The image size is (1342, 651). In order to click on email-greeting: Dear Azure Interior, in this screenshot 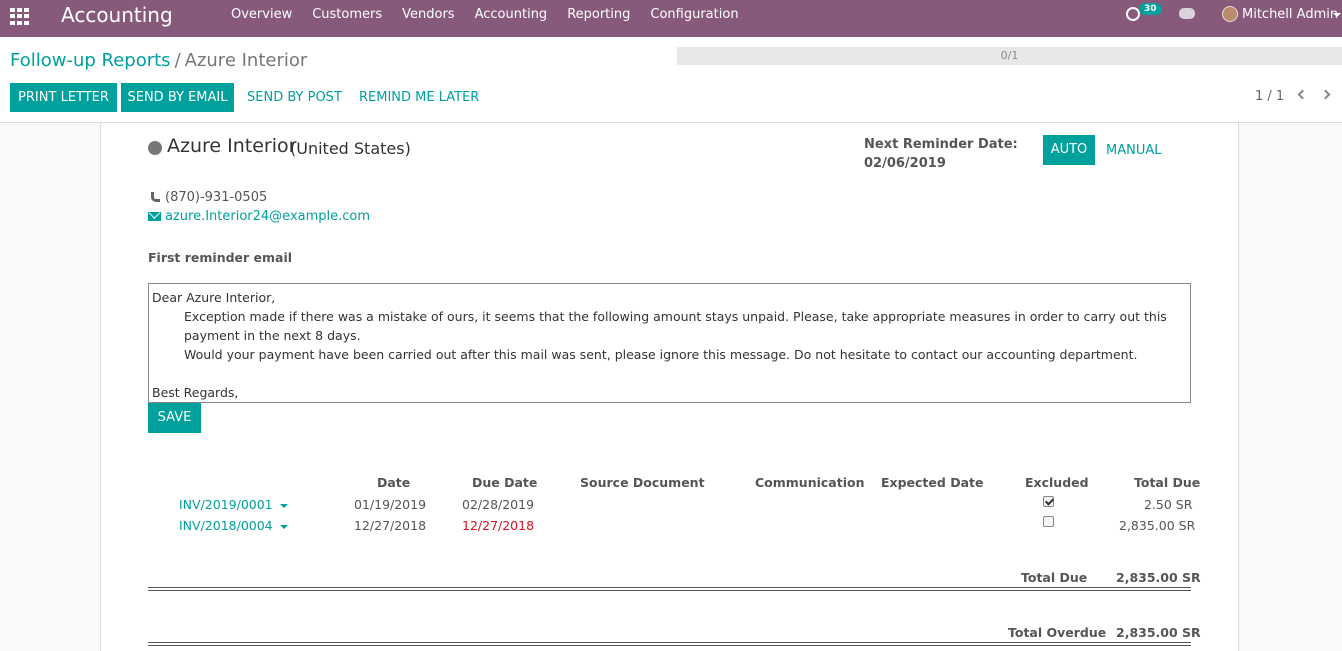, I will do `click(214, 297)`.